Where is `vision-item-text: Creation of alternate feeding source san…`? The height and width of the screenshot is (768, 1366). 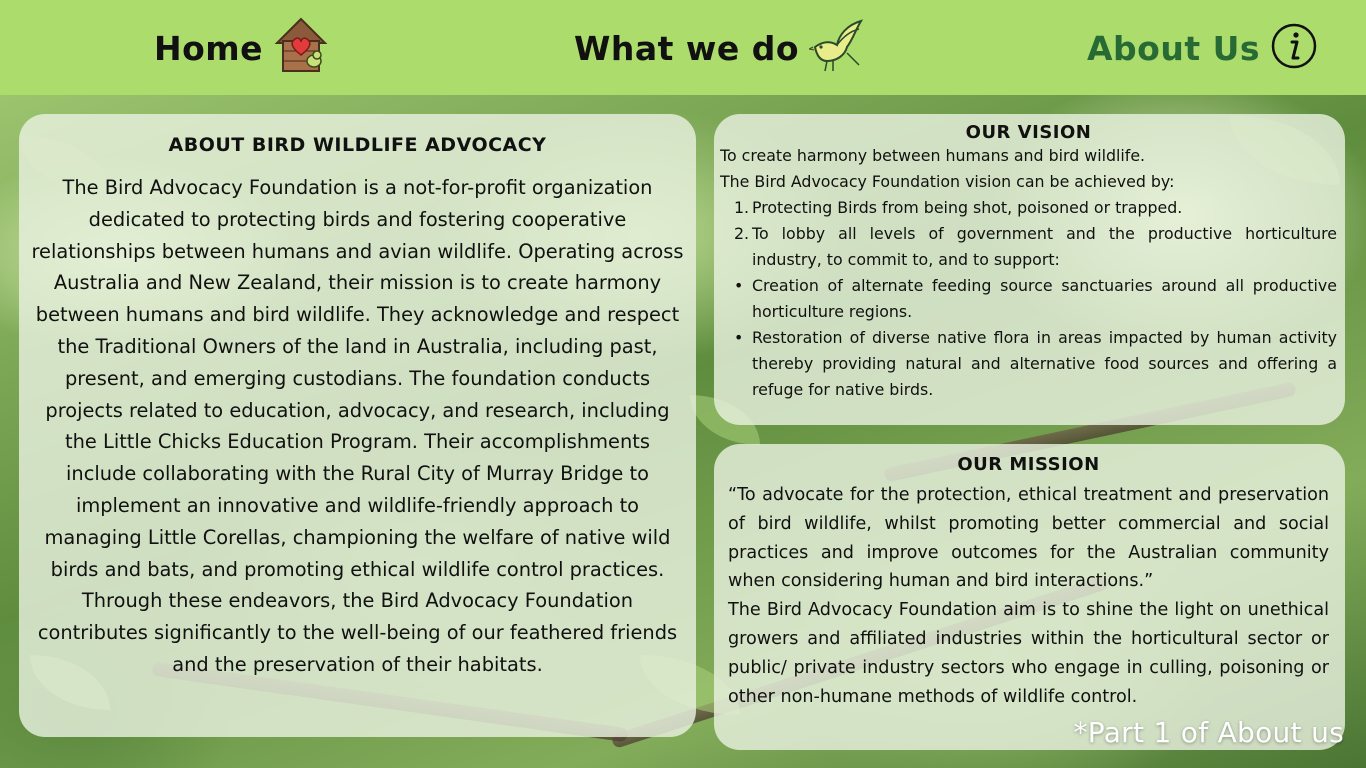
vision-item-text: Creation of alternate feeding source san… is located at coordinates (1044, 298).